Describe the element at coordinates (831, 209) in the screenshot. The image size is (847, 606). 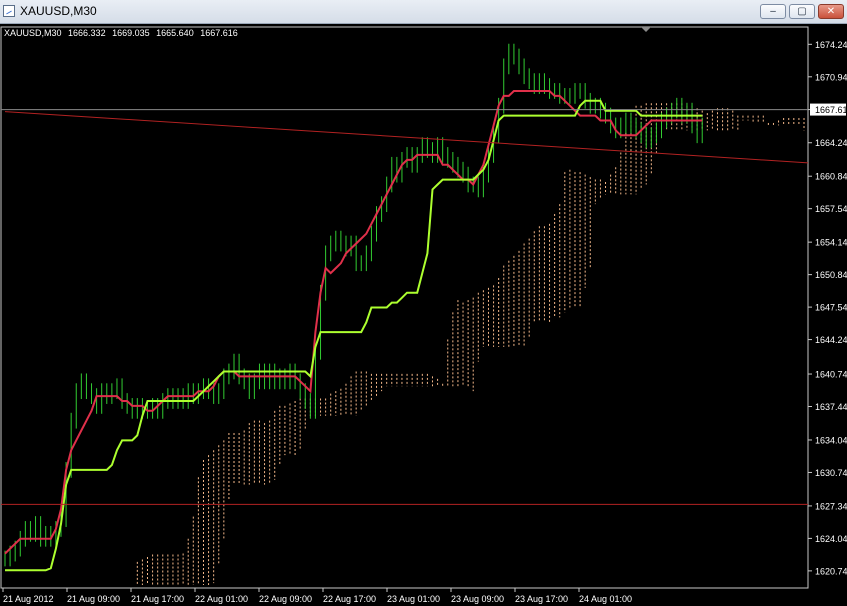
I see `price-label: 1657.54` at that location.